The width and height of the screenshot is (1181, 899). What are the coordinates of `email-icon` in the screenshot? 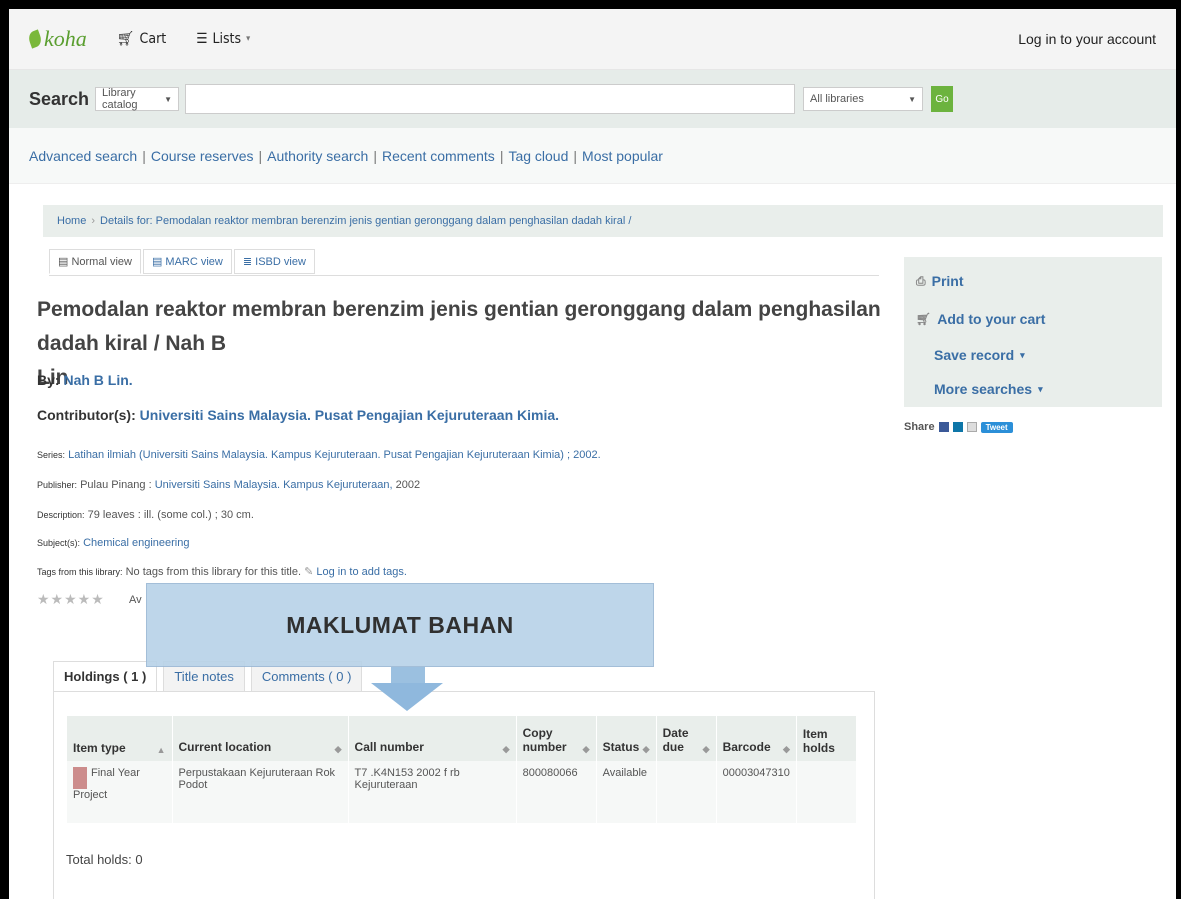 It's located at (971, 427).